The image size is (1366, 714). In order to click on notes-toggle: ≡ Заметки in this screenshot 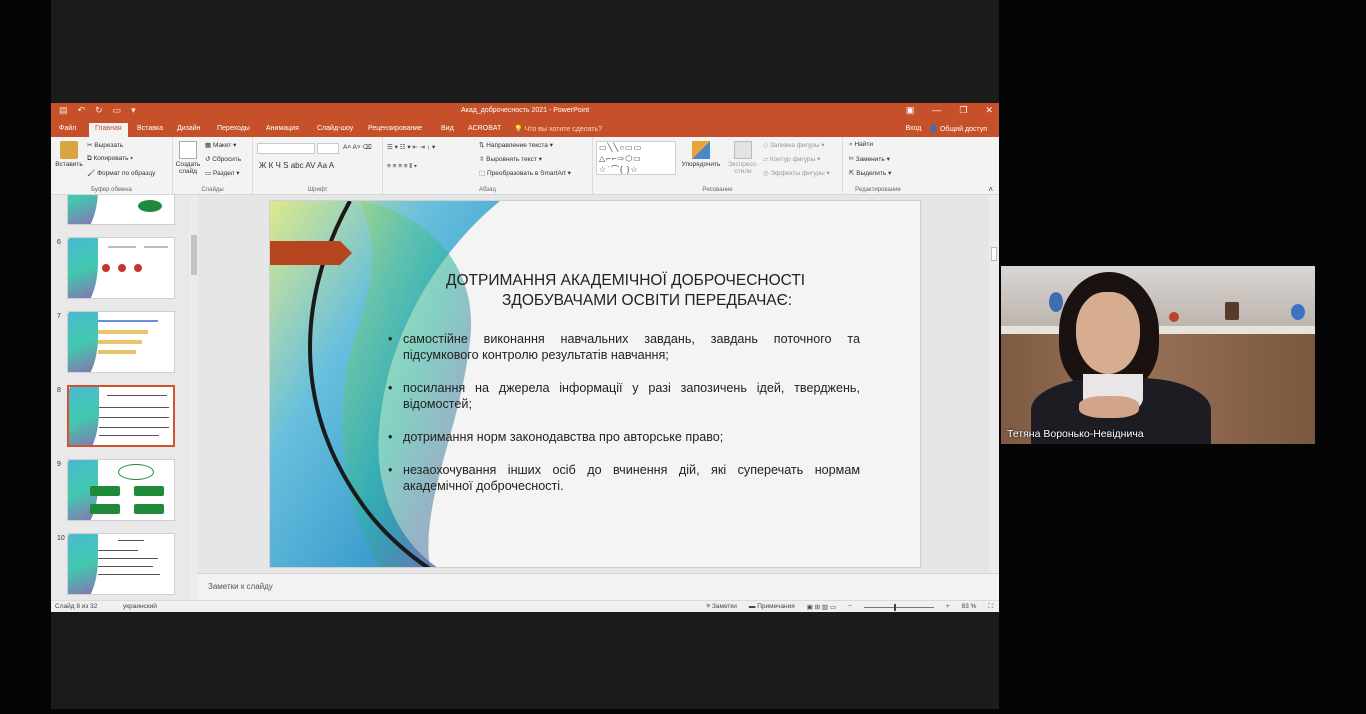, I will do `click(721, 607)`.